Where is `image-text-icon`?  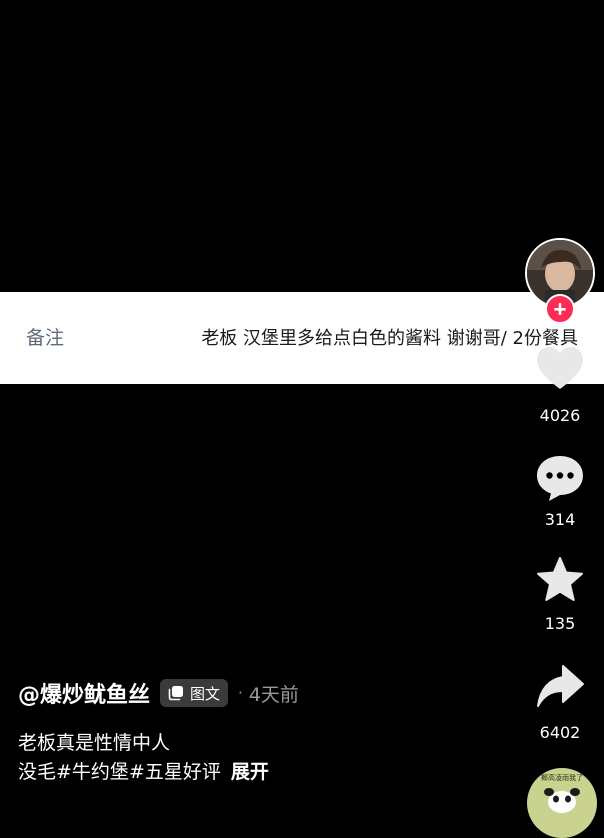 image-text-icon is located at coordinates (176, 693).